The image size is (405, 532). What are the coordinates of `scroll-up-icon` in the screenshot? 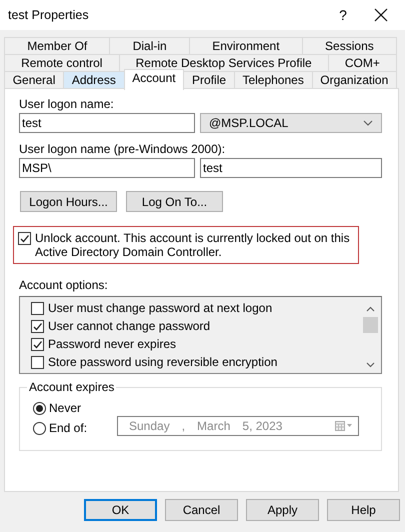 It's located at (370, 309).